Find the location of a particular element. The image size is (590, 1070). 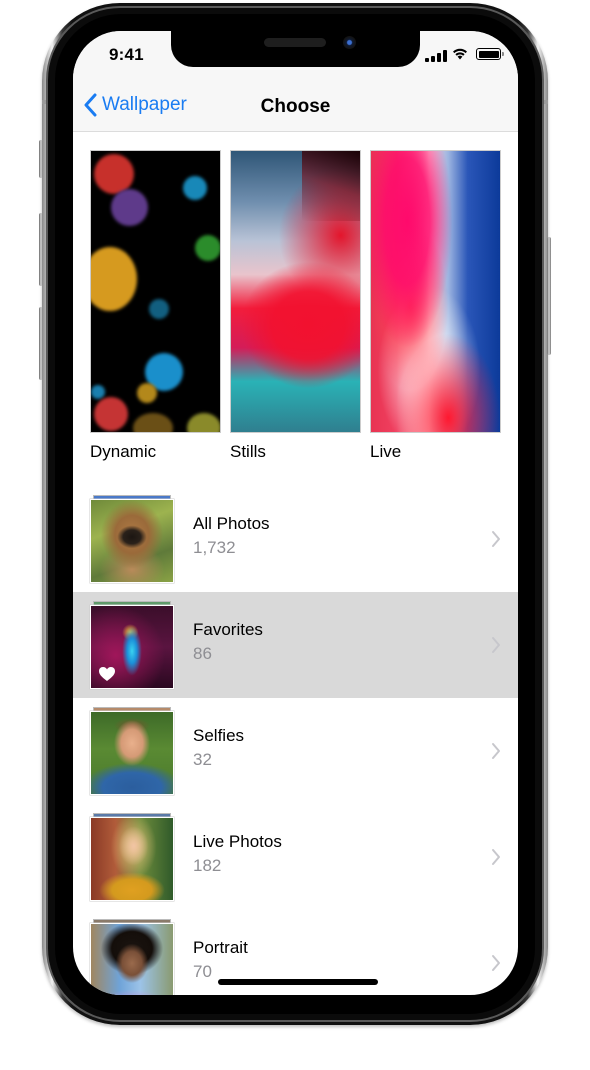

category-live: Live is located at coordinates (435, 306).